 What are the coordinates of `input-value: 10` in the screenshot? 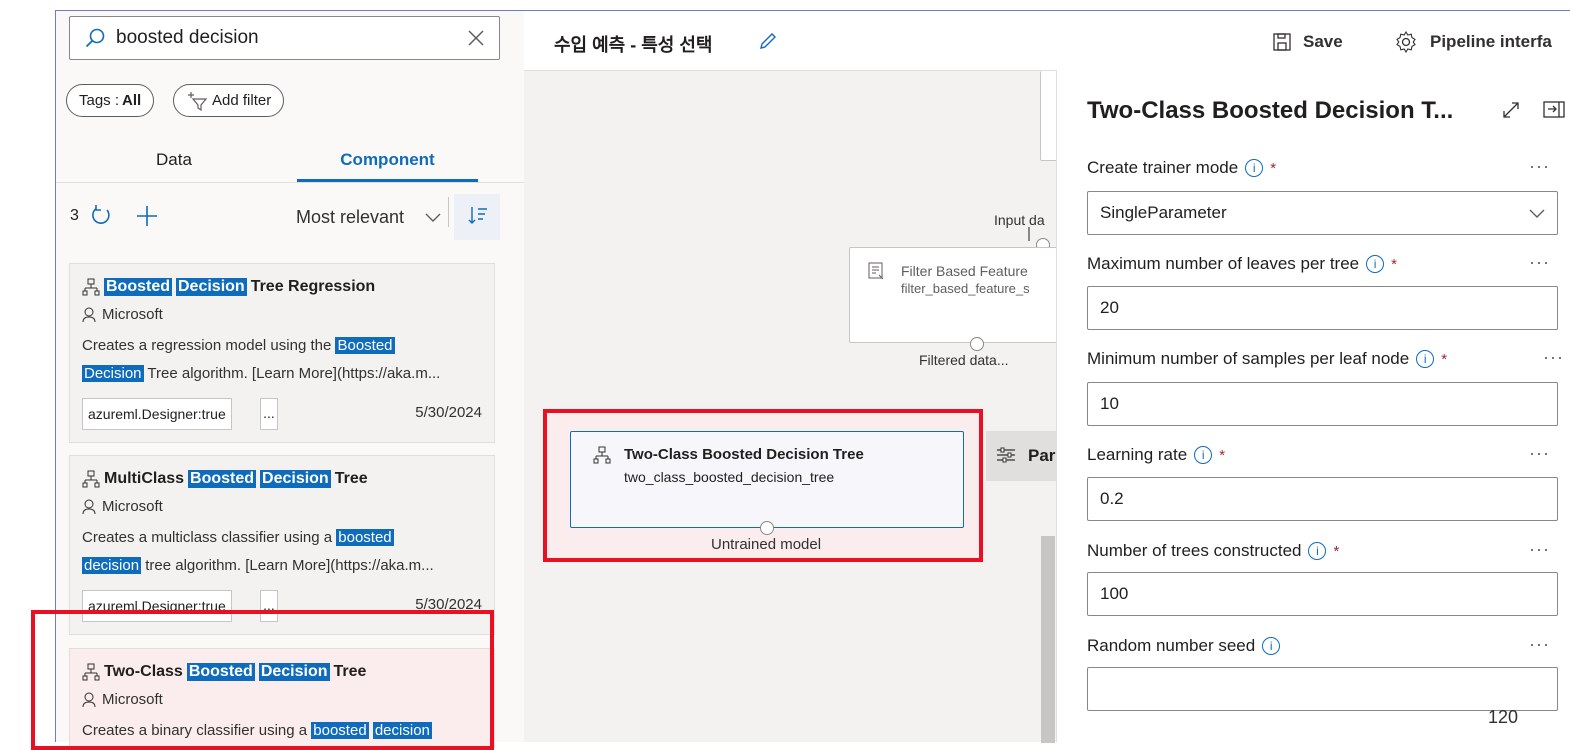 It's located at (1109, 403).